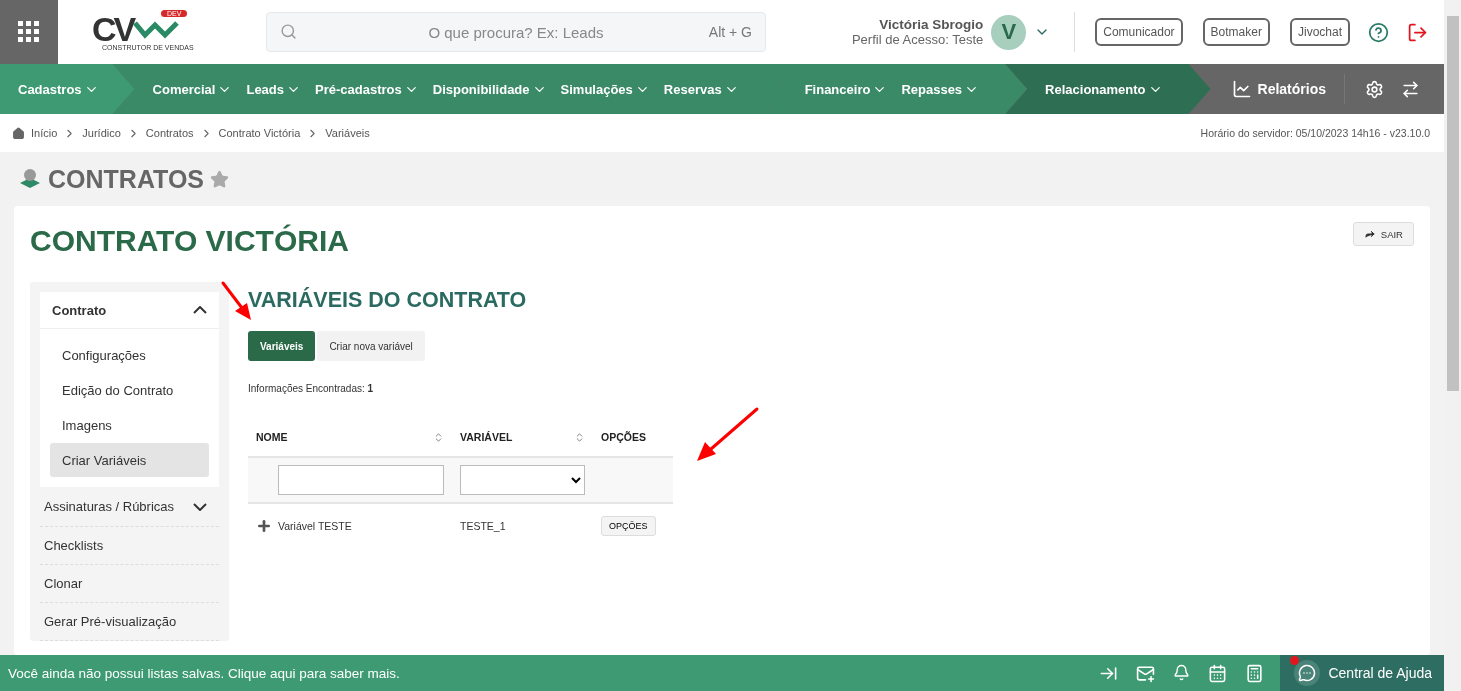  Describe the element at coordinates (259, 133) in the screenshot. I see `breadcrumb-link: Contrato Victória` at that location.